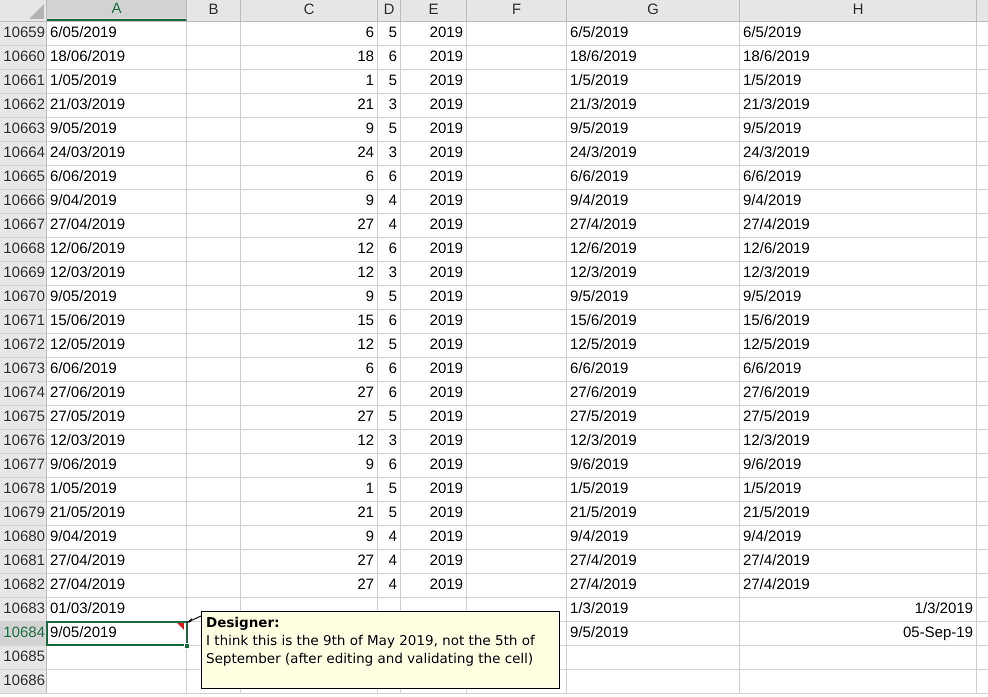  Describe the element at coordinates (365, 57) in the screenshot. I see `table-cell-text: 18` at that location.